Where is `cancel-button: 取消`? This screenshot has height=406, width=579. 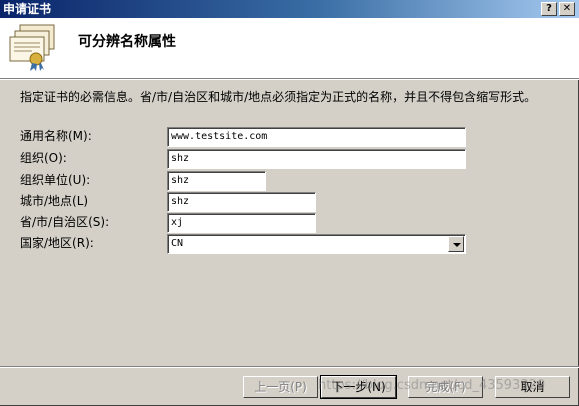 cancel-button: 取消 is located at coordinates (532, 387).